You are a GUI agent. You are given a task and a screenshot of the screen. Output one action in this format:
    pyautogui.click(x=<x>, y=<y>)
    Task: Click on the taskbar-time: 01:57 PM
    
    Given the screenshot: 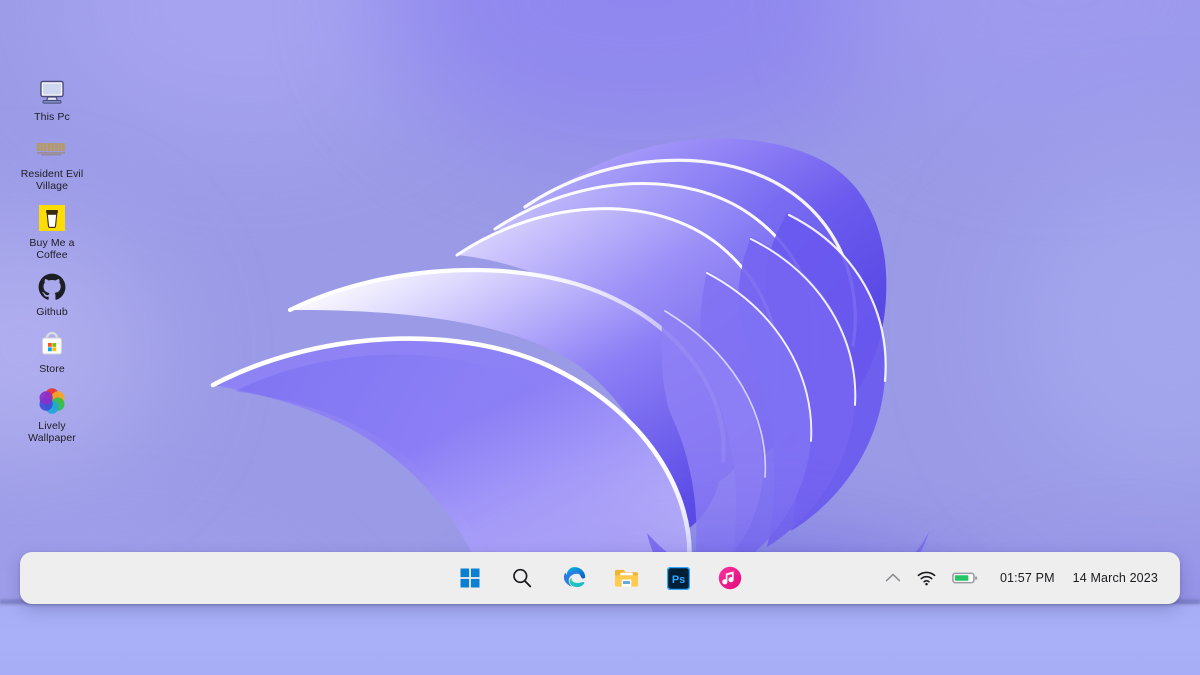 What is the action you would take?
    pyautogui.click(x=1027, y=578)
    